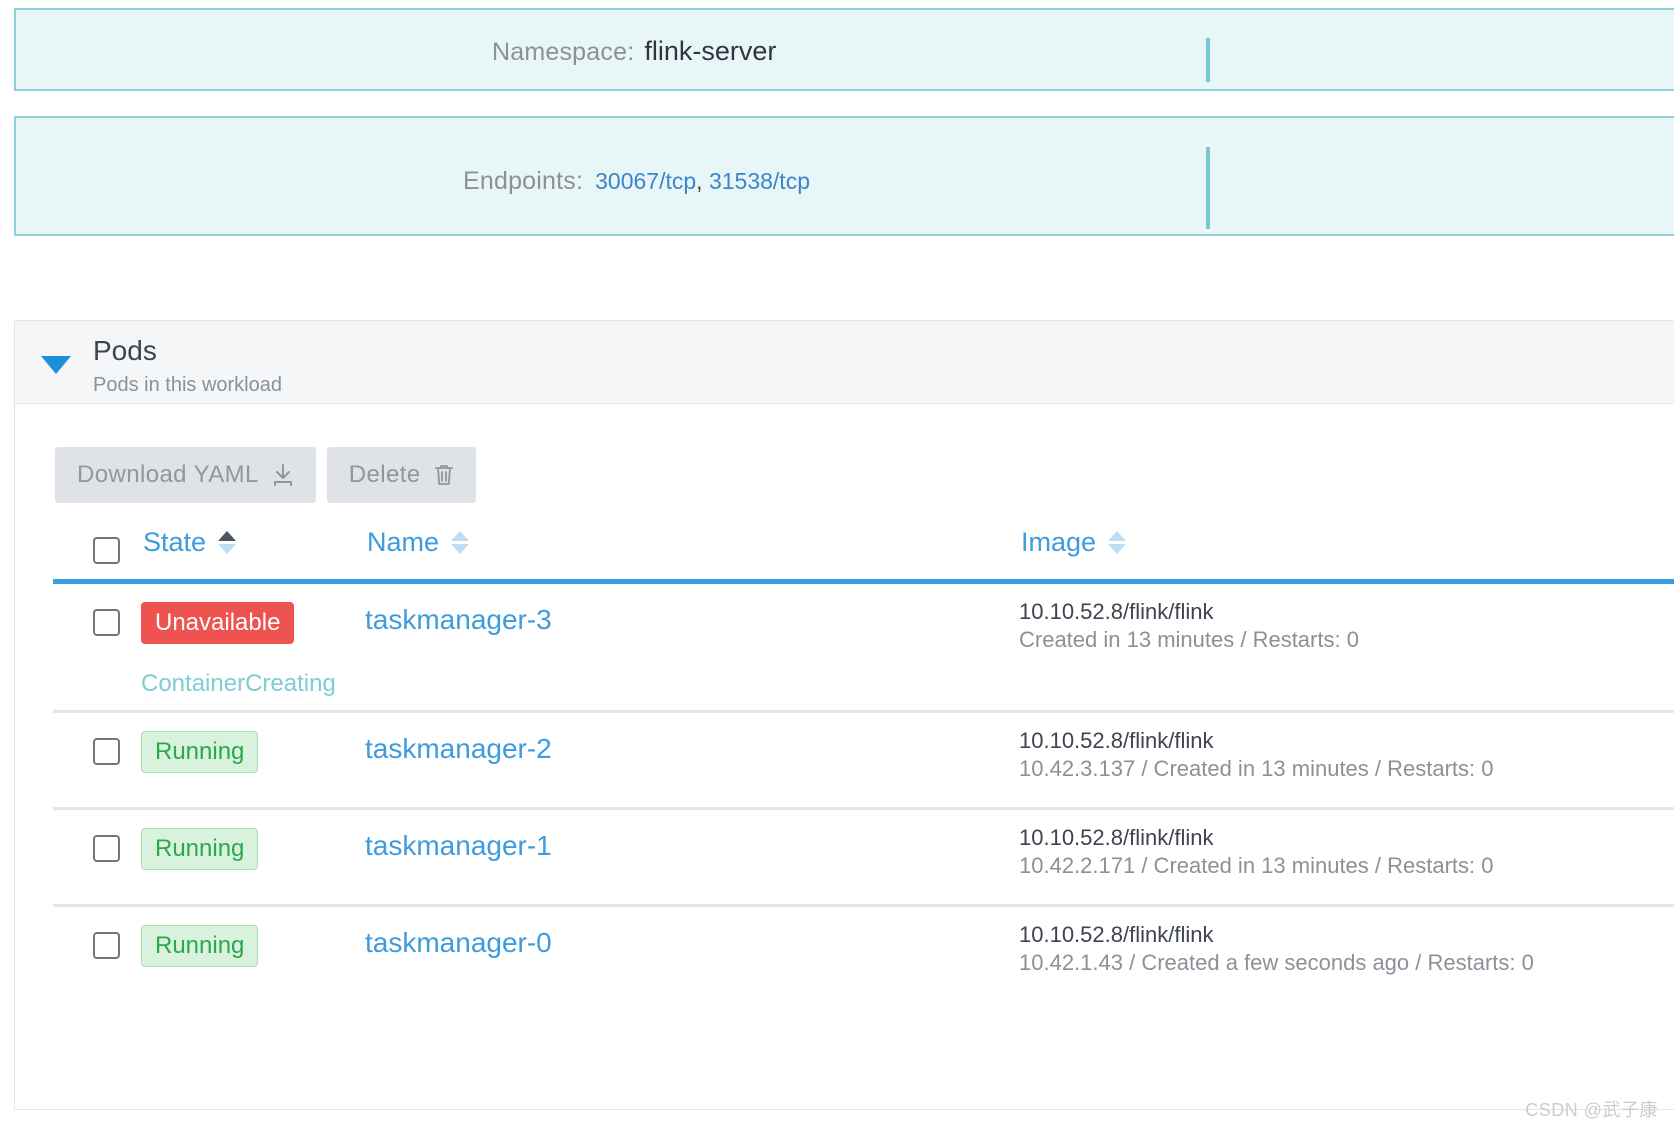 This screenshot has width=1674, height=1128. What do you see at coordinates (759, 181) in the screenshot?
I see `endpoint-link-2: 31538/tcp` at bounding box center [759, 181].